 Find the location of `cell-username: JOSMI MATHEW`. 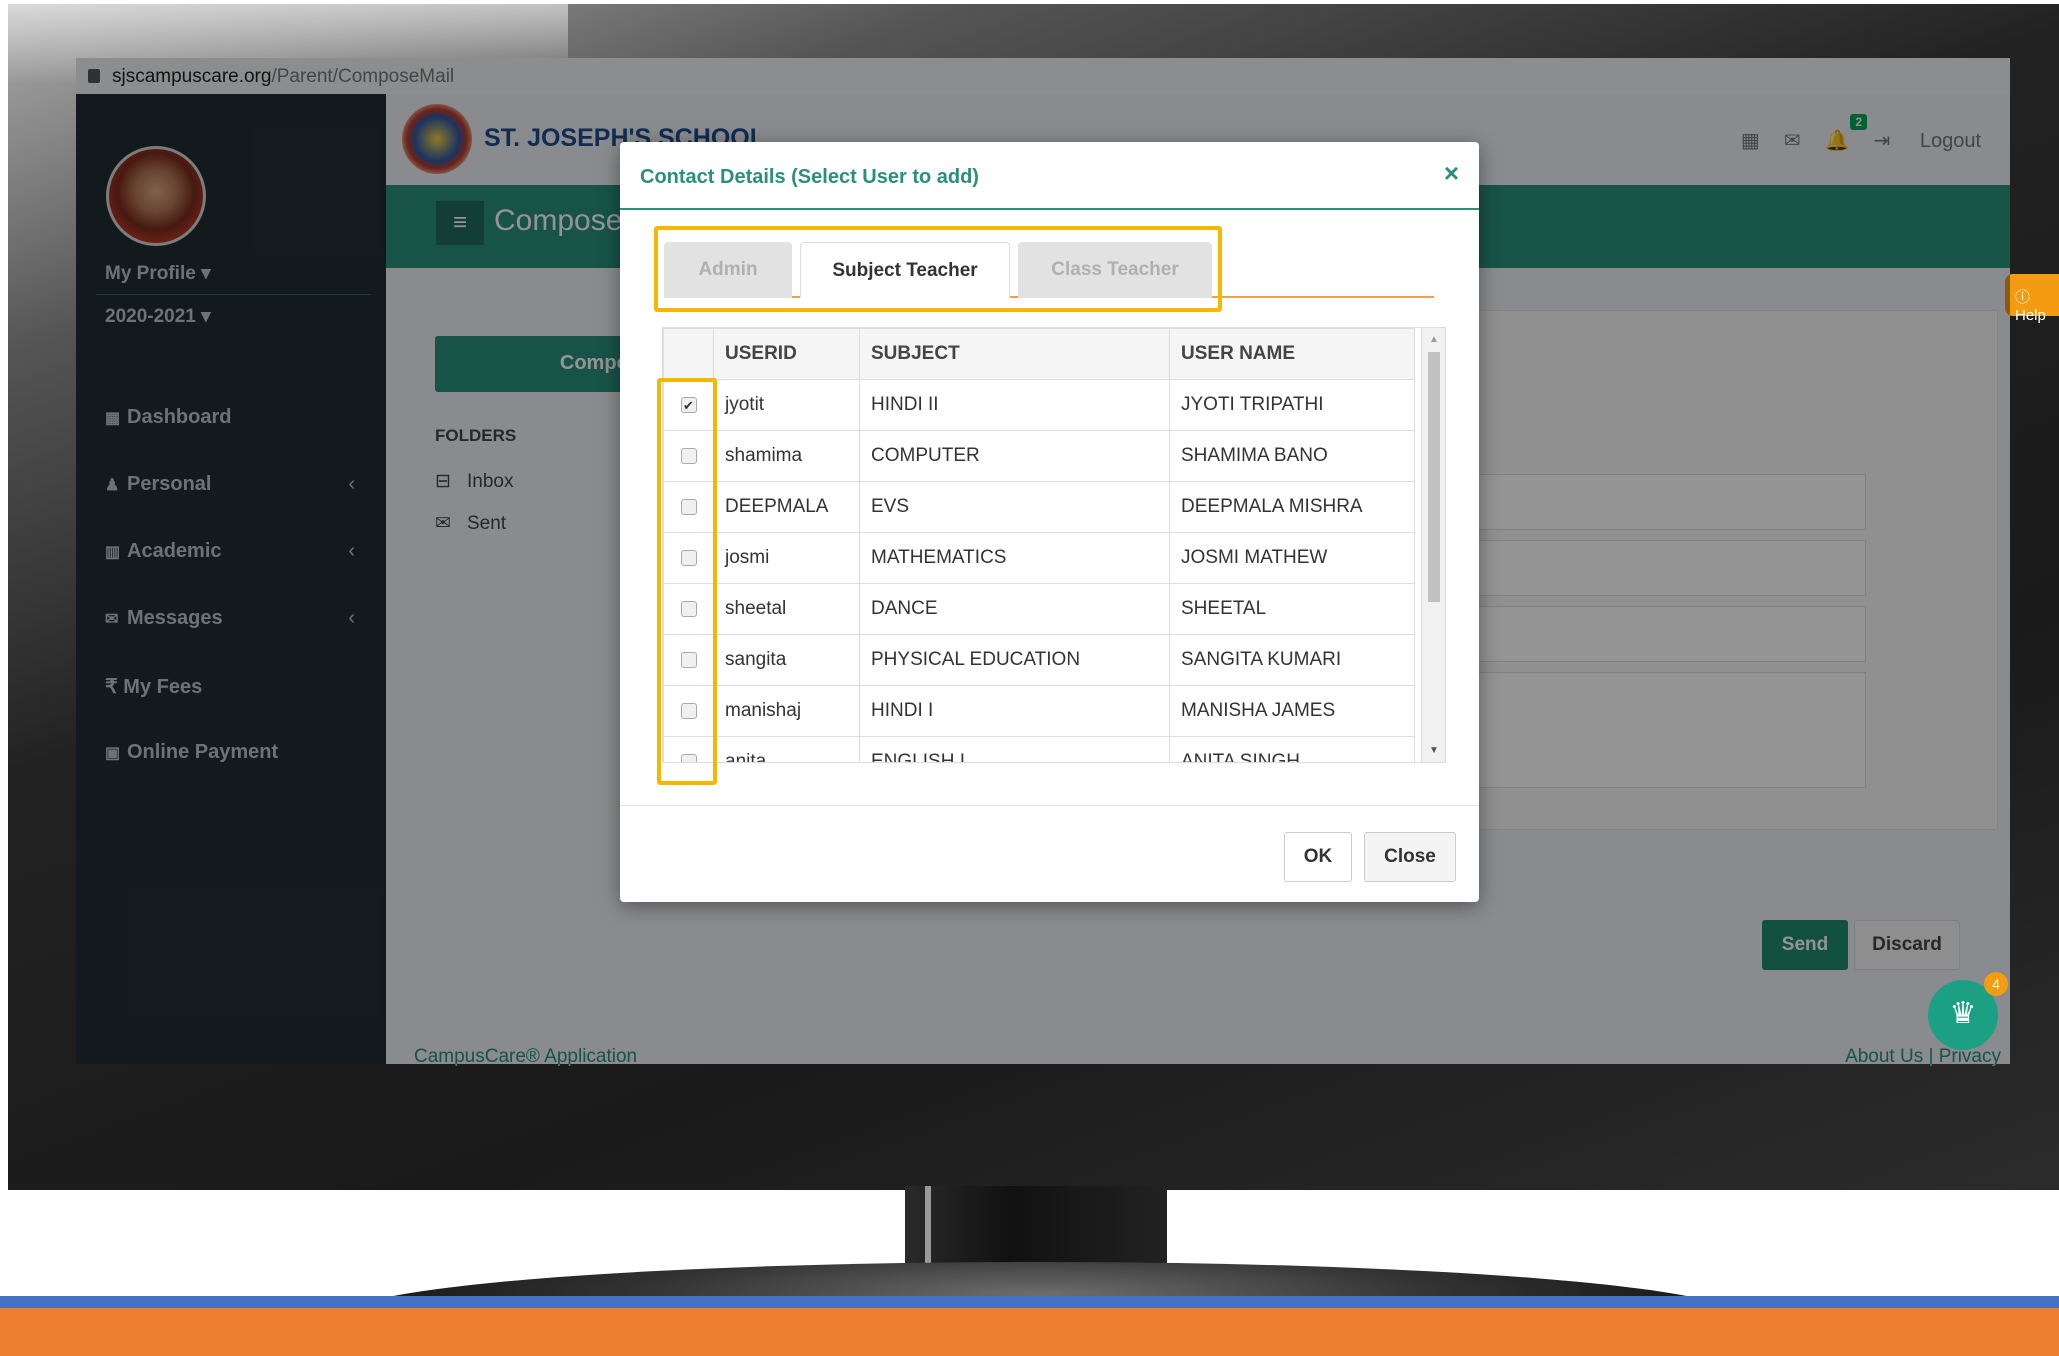

cell-username: JOSMI MATHEW is located at coordinates (1292, 558).